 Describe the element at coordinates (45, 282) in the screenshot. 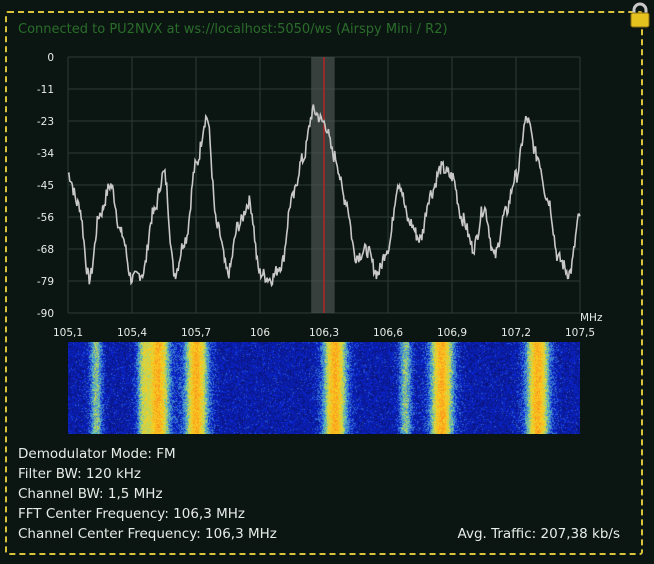

I see `y-tick-label: -79` at that location.